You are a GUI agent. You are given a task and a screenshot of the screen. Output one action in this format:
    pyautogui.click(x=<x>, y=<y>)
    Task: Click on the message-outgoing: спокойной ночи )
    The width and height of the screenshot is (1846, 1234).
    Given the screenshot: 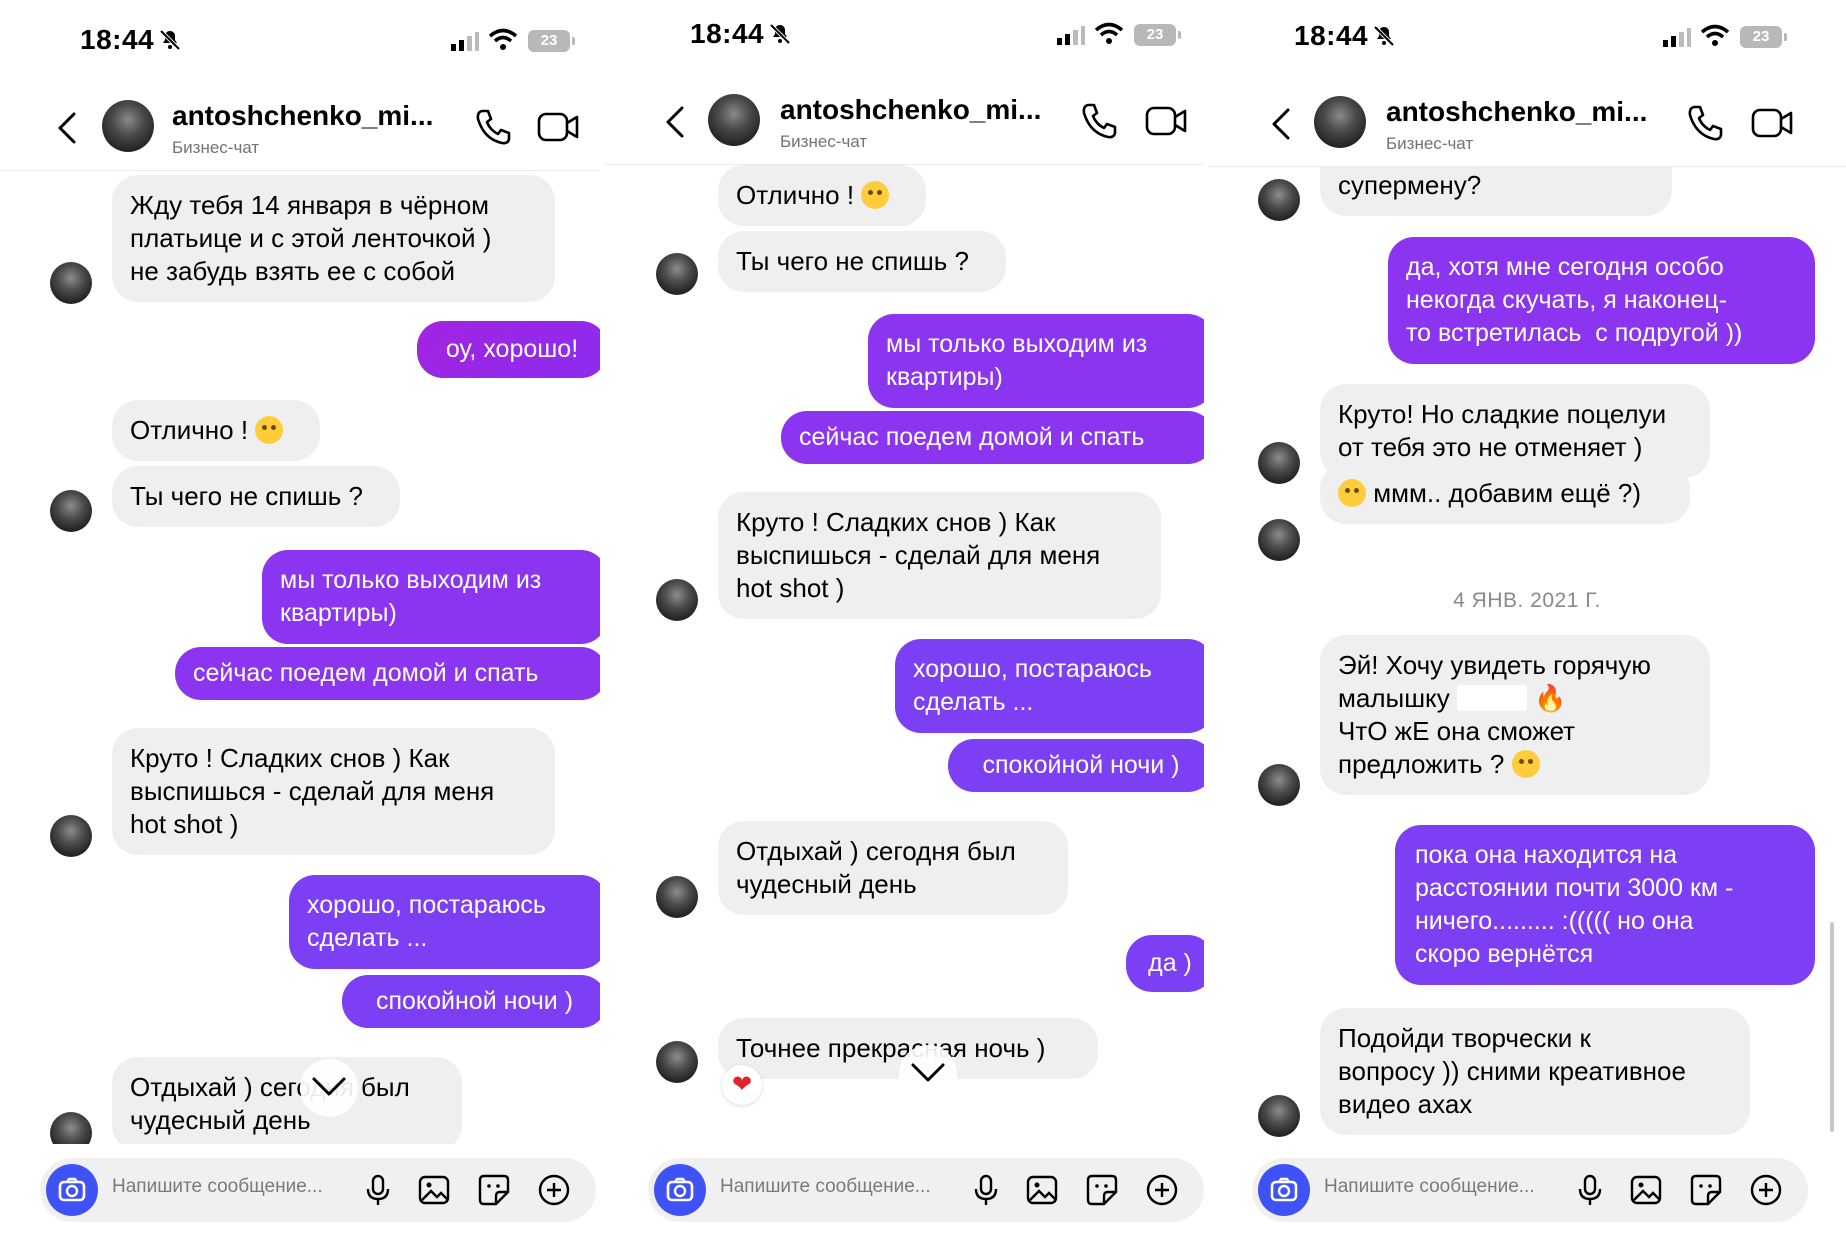 What is the action you would take?
    pyautogui.click(x=1076, y=765)
    